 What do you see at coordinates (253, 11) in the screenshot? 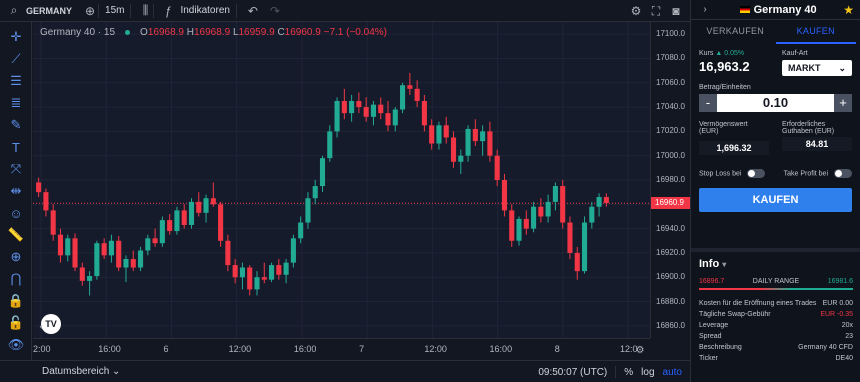
I see `undo-icon: ↶` at bounding box center [253, 11].